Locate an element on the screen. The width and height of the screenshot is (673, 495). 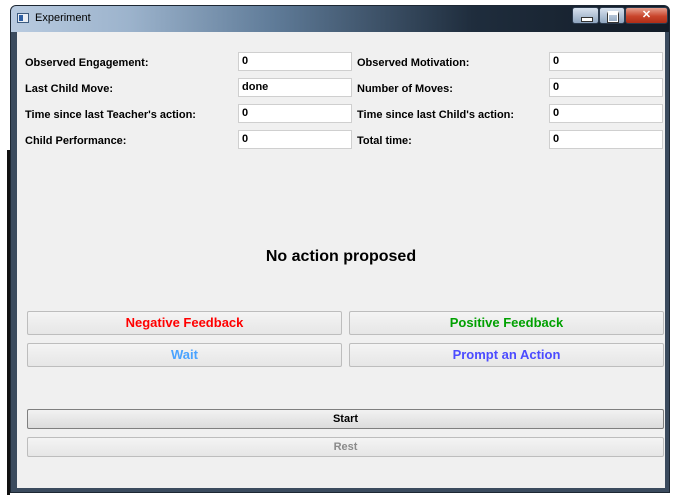
maximize-button is located at coordinates (612, 15).